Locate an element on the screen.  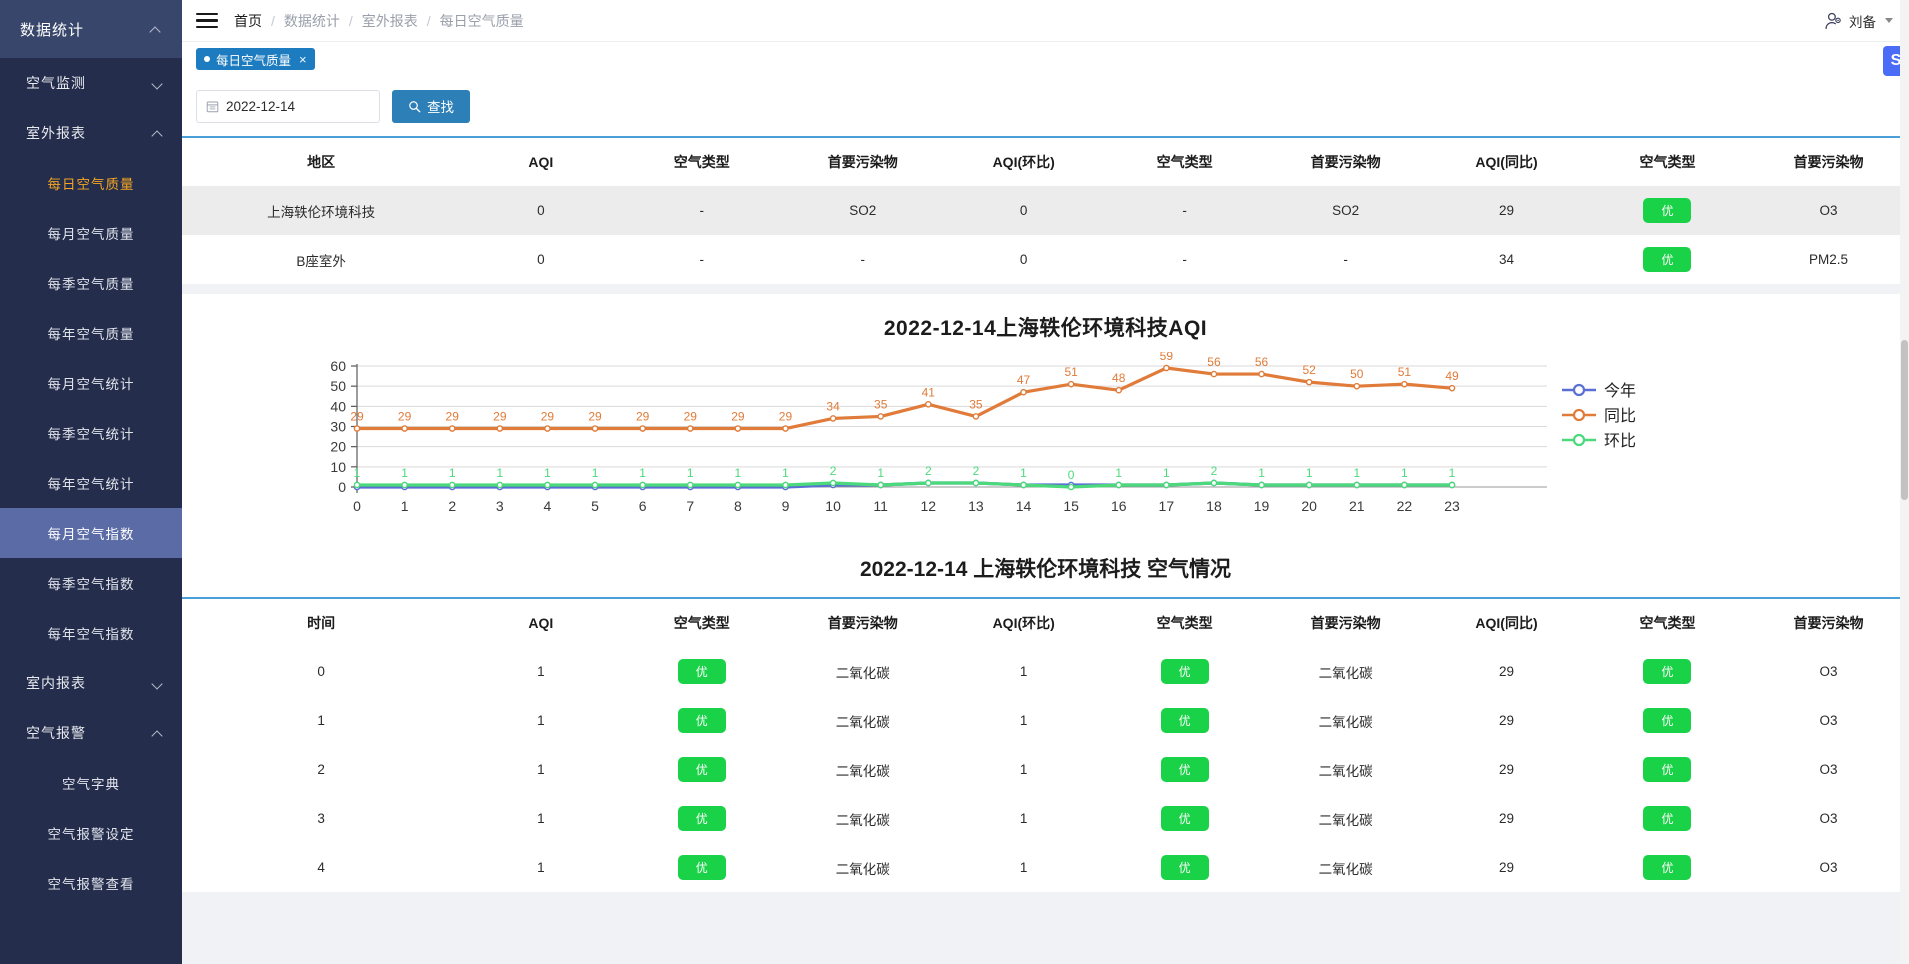
close-icon: × is located at coordinates (302, 59).